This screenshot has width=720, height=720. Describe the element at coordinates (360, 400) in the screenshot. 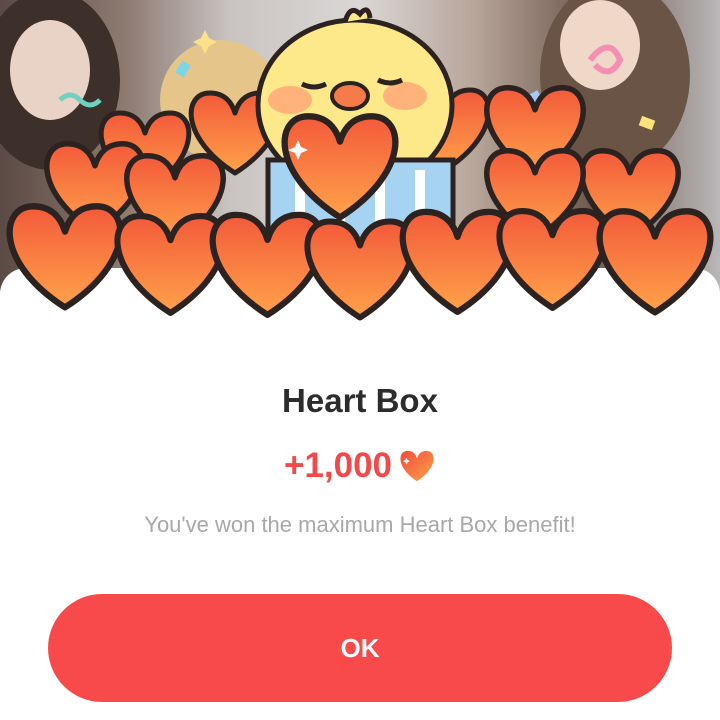

I see `dialog-title: Heart Box` at that location.